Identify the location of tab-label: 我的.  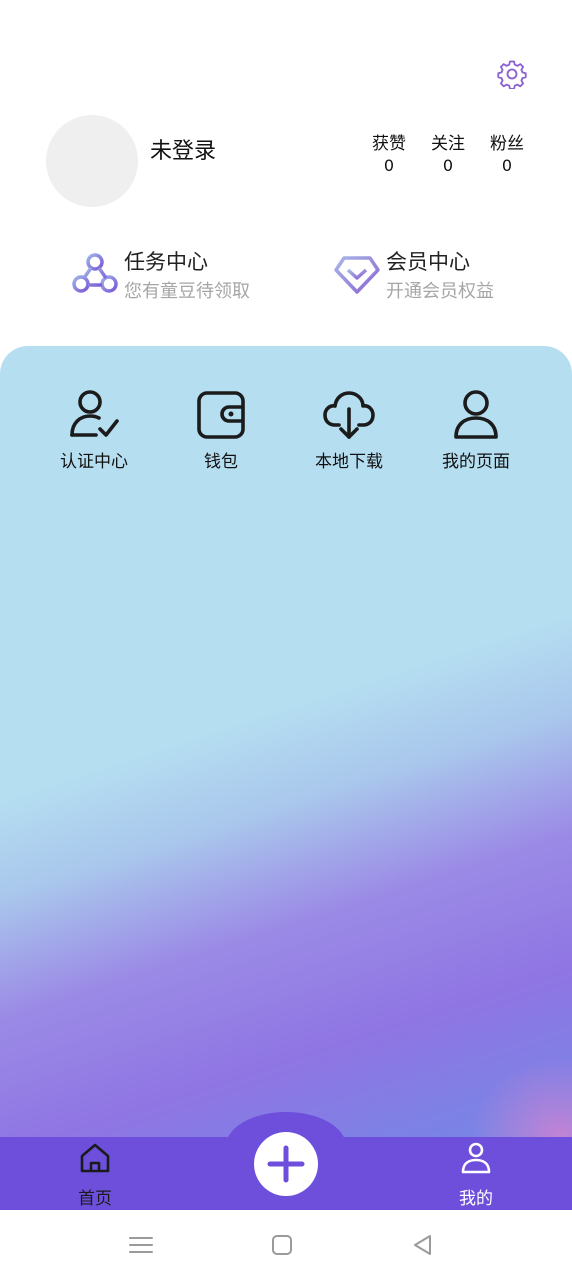
(476, 1199).